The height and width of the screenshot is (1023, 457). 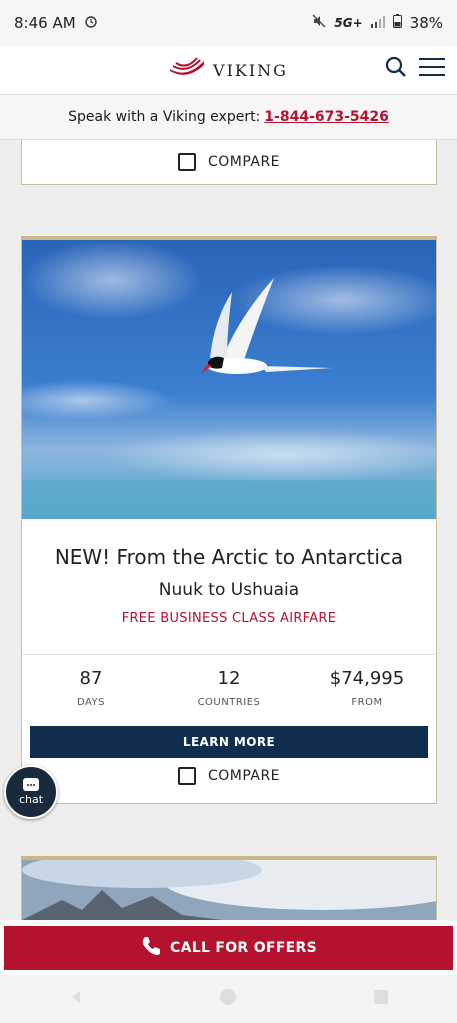 I want to click on status-bar: 8:46 AM 5G+ 38%, so click(x=228, y=23).